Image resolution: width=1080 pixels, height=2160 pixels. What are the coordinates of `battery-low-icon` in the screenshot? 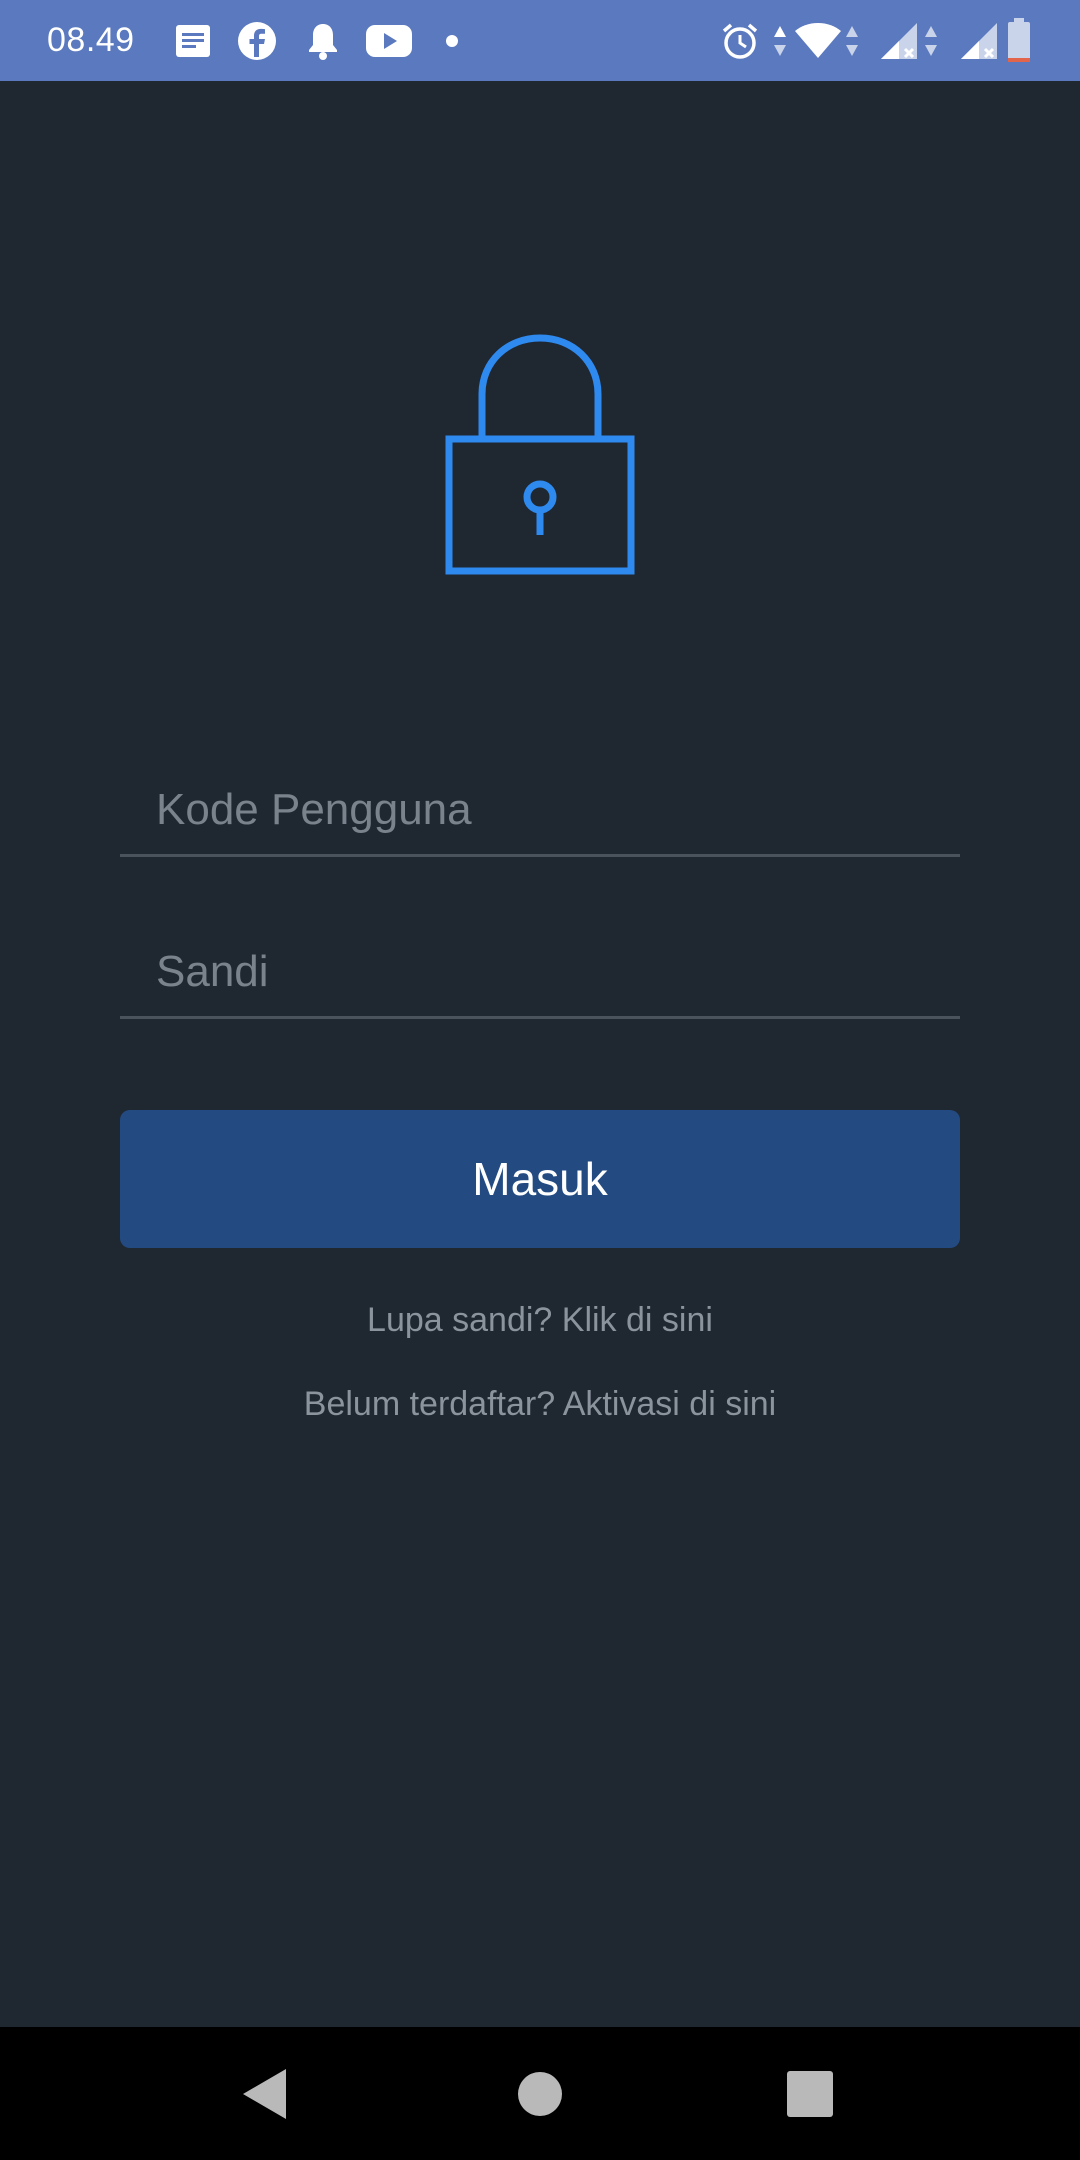 It's located at (1019, 41).